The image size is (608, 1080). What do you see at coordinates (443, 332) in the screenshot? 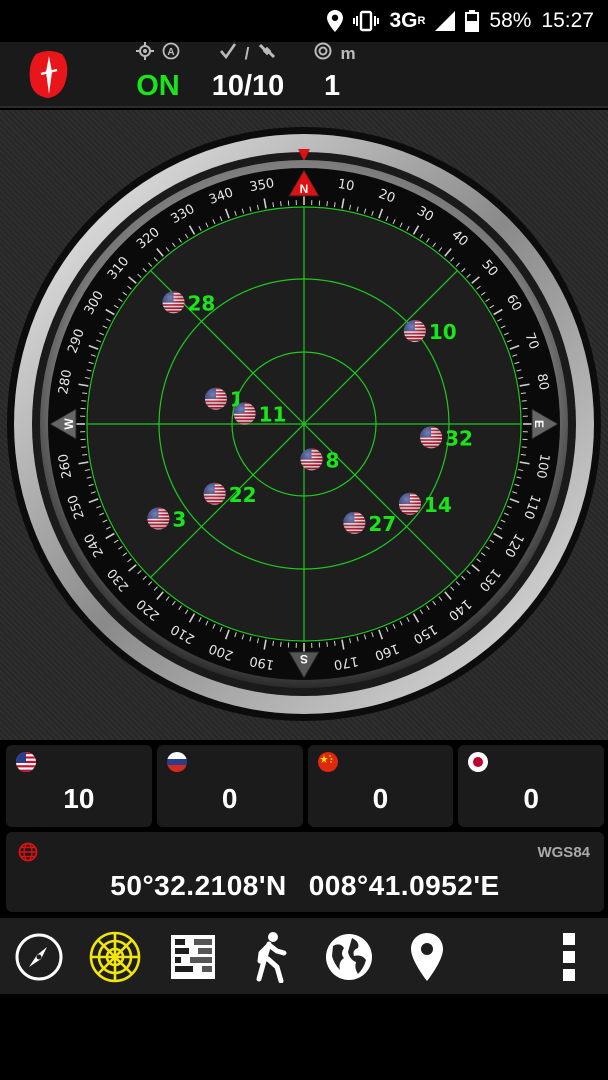
I see `satellite-prn-label: 10` at bounding box center [443, 332].